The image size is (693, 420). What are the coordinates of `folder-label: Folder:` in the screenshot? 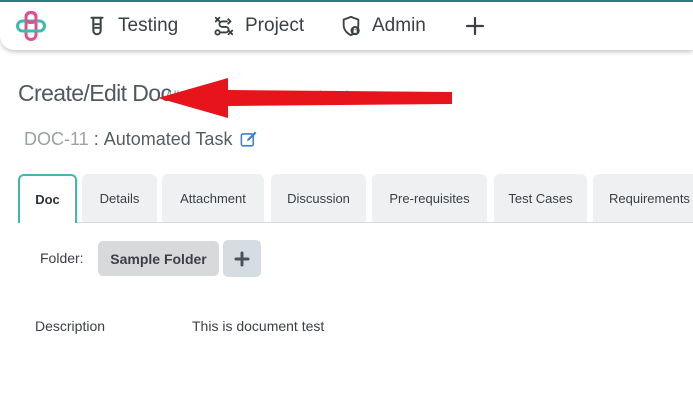 It's located at (62, 258).